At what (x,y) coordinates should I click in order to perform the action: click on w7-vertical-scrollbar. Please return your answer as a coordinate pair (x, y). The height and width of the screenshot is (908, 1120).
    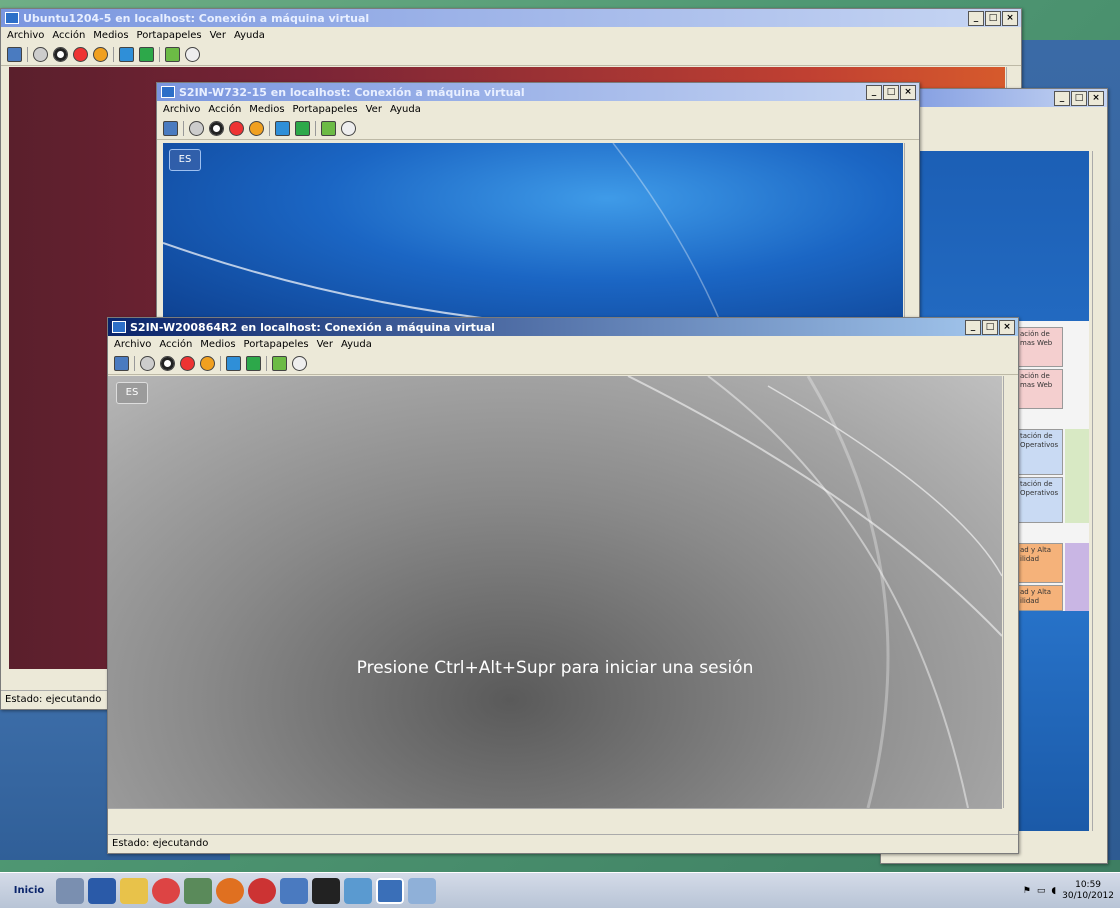
    Looking at the image, I should click on (911, 235).